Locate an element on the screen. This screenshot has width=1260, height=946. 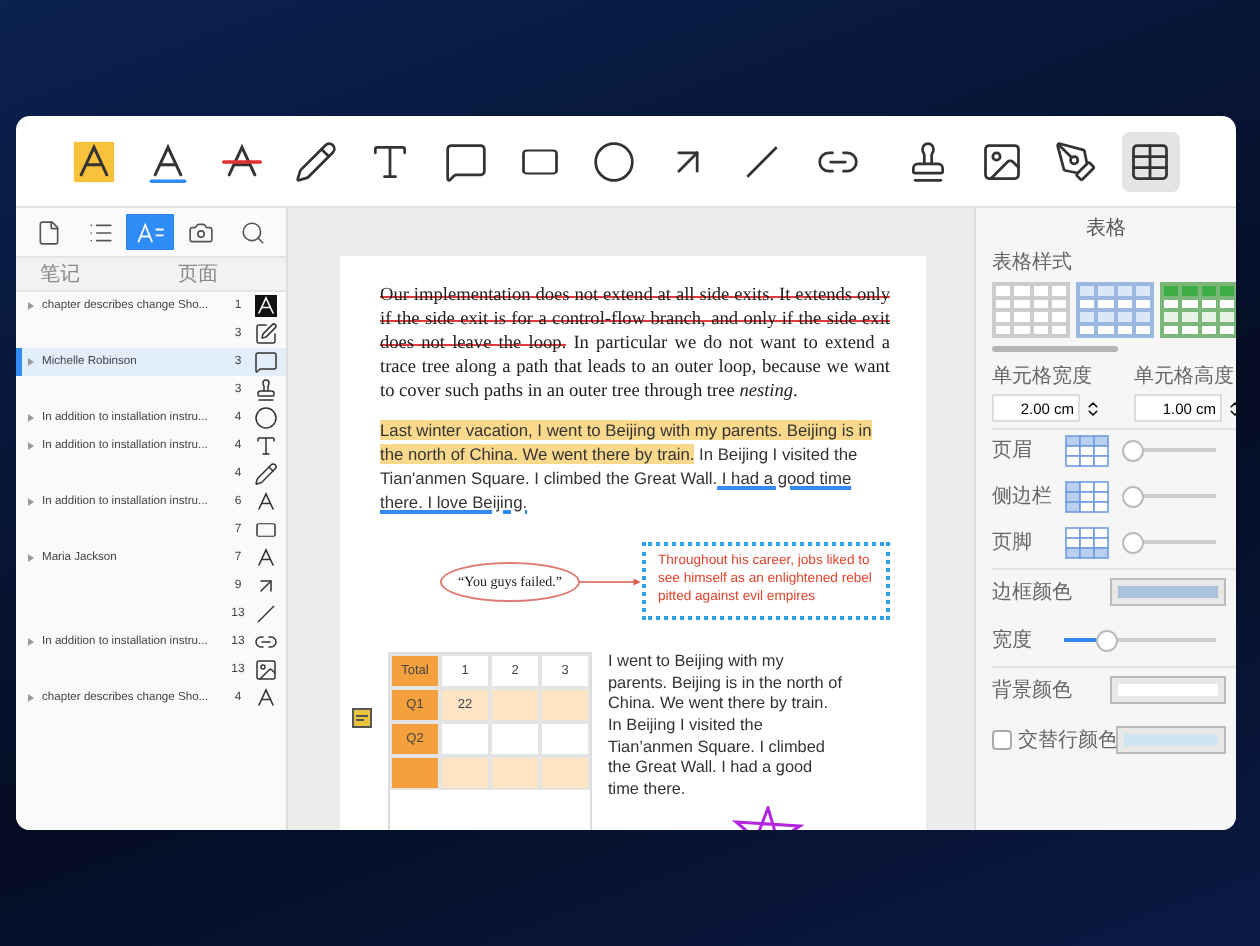
pen-nib-icon is located at coordinates (1076, 161).